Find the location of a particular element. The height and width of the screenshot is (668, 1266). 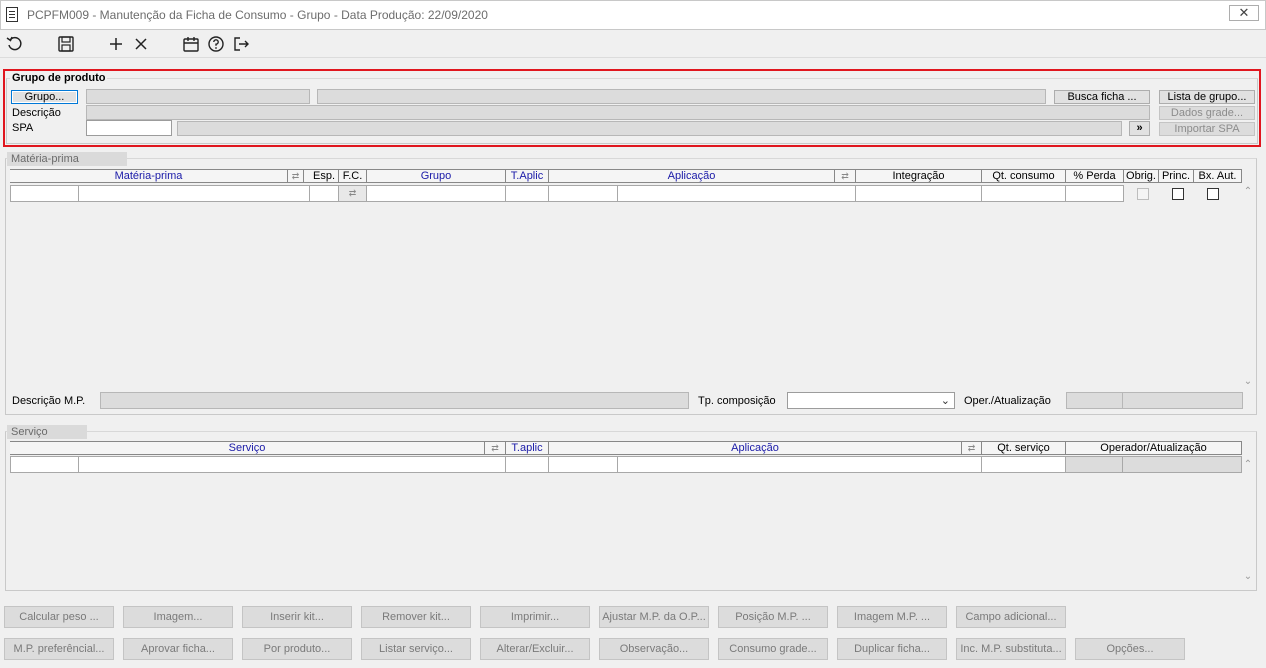

aplicacao-code-cell is located at coordinates (583, 193).